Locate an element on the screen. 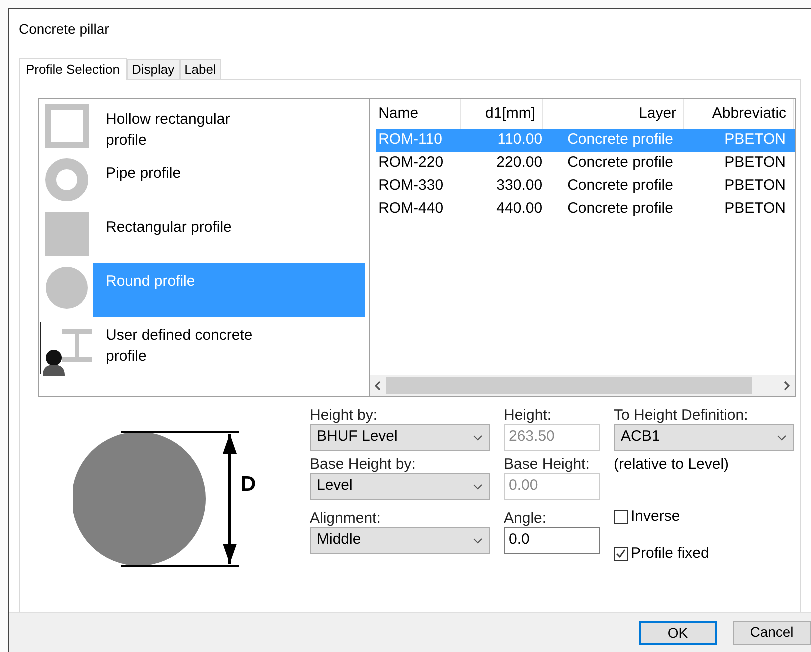  list-item: Hollow rectangular profile is located at coordinates (229, 128).